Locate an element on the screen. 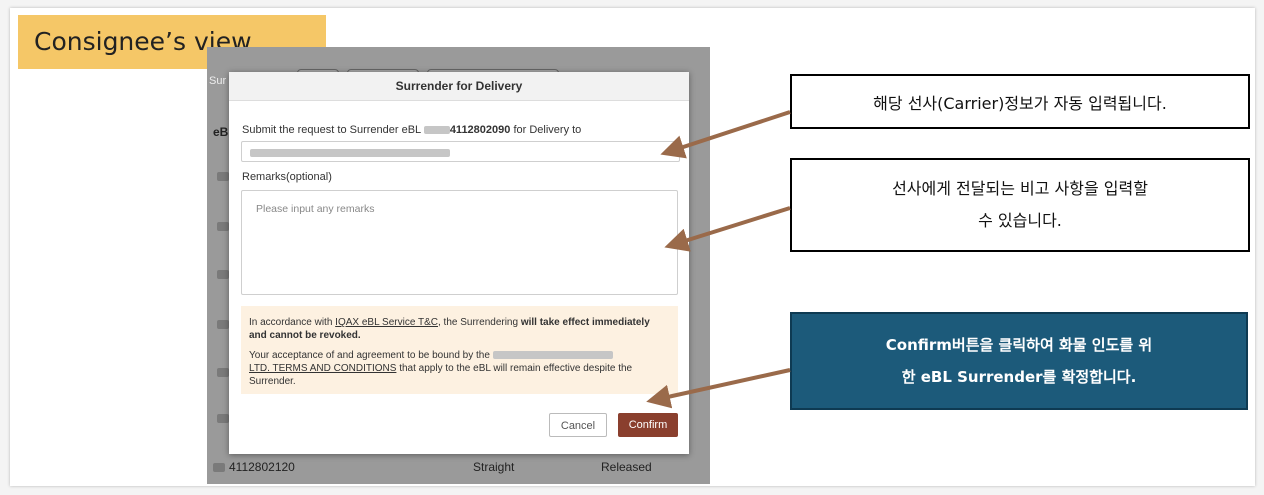  confirm-arrow is located at coordinates (718, 388).